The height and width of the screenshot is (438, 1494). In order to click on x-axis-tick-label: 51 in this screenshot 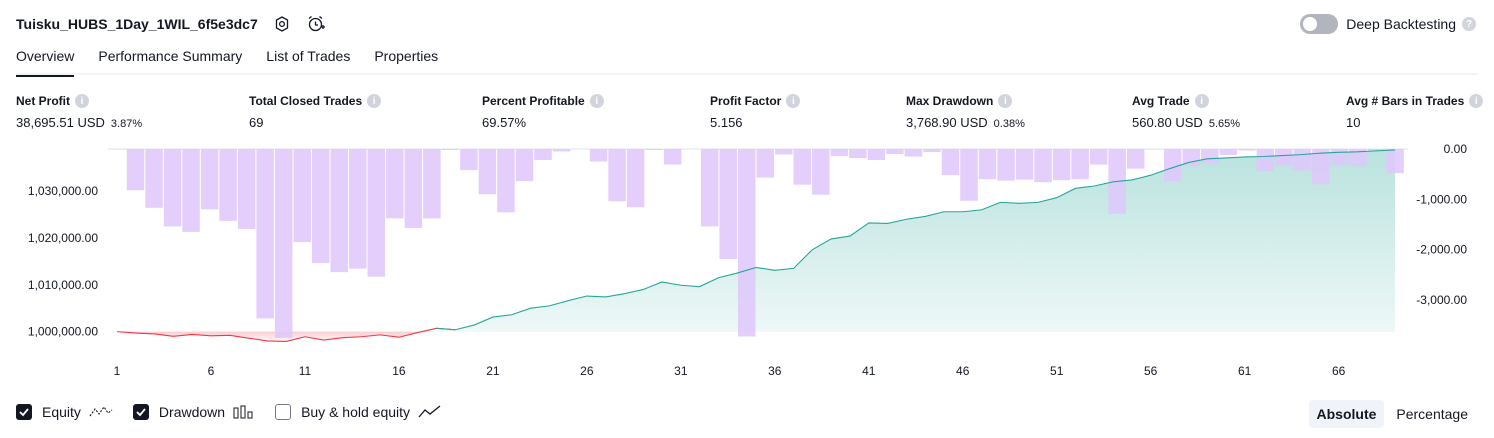, I will do `click(1057, 371)`.